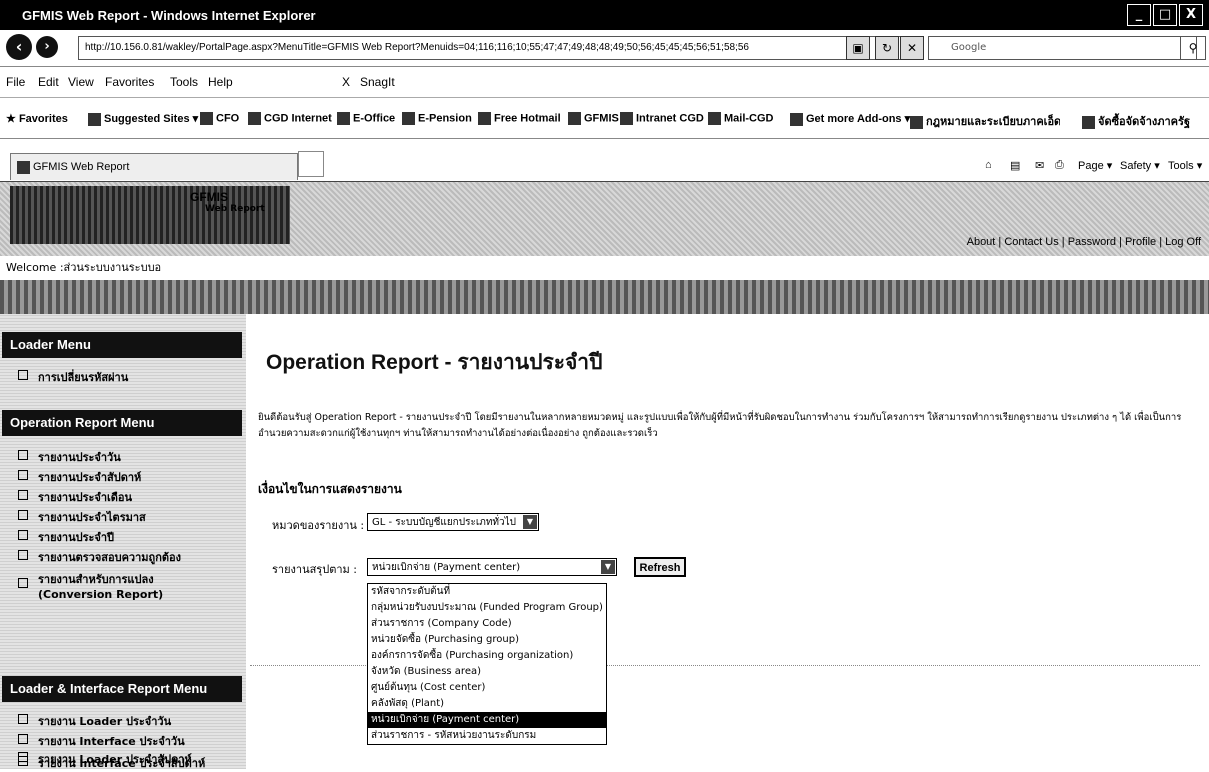  Describe the element at coordinates (660, 567) in the screenshot. I see `refresh-button: Refresh` at that location.